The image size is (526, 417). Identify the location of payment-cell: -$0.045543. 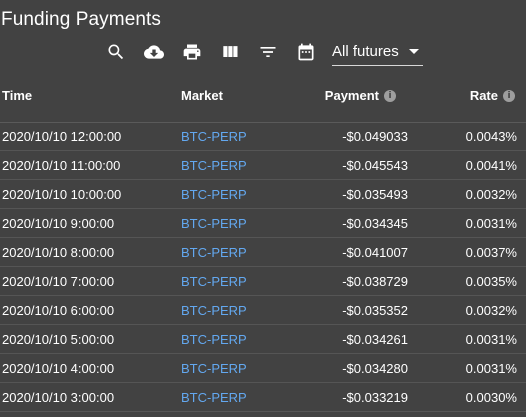
(375, 165).